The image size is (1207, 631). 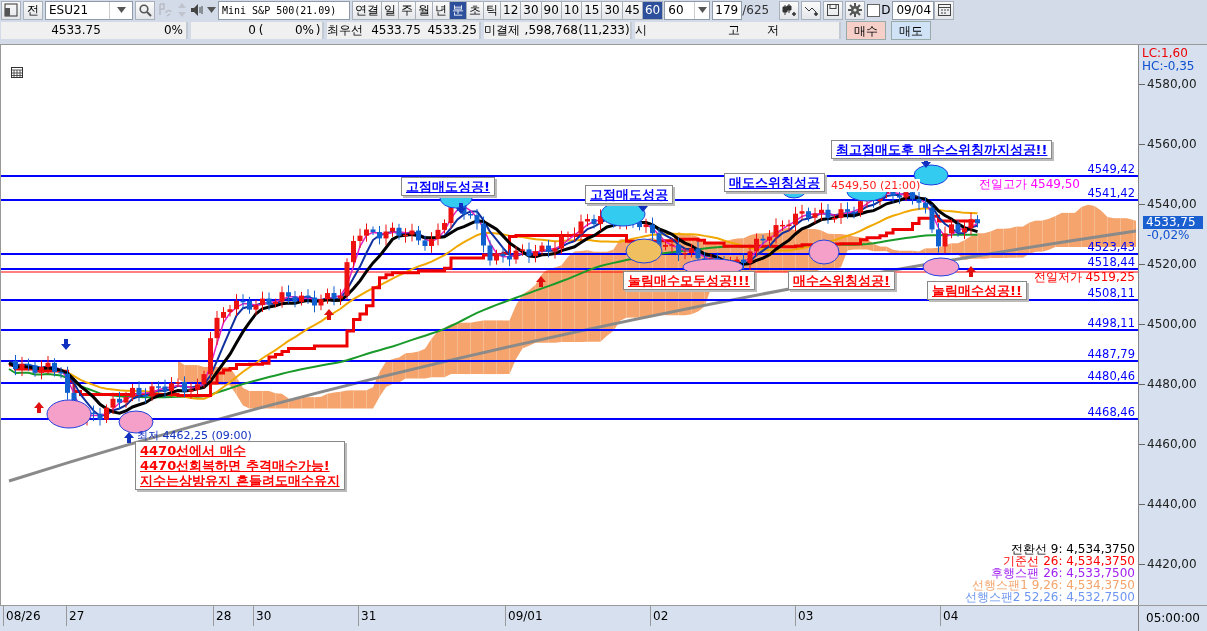 I want to click on legend-entry: 전환선 9: 4,534,3750, so click(x=1073, y=548).